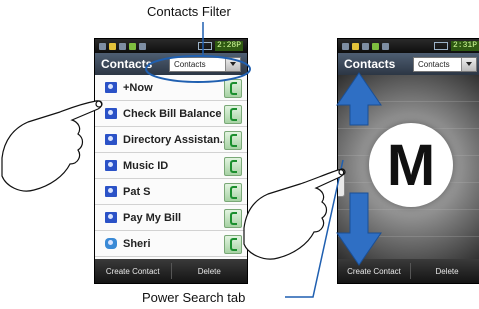 This screenshot has height=309, width=479. Describe the element at coordinates (359, 99) in the screenshot. I see `scroll-up-arrow-icon` at that location.